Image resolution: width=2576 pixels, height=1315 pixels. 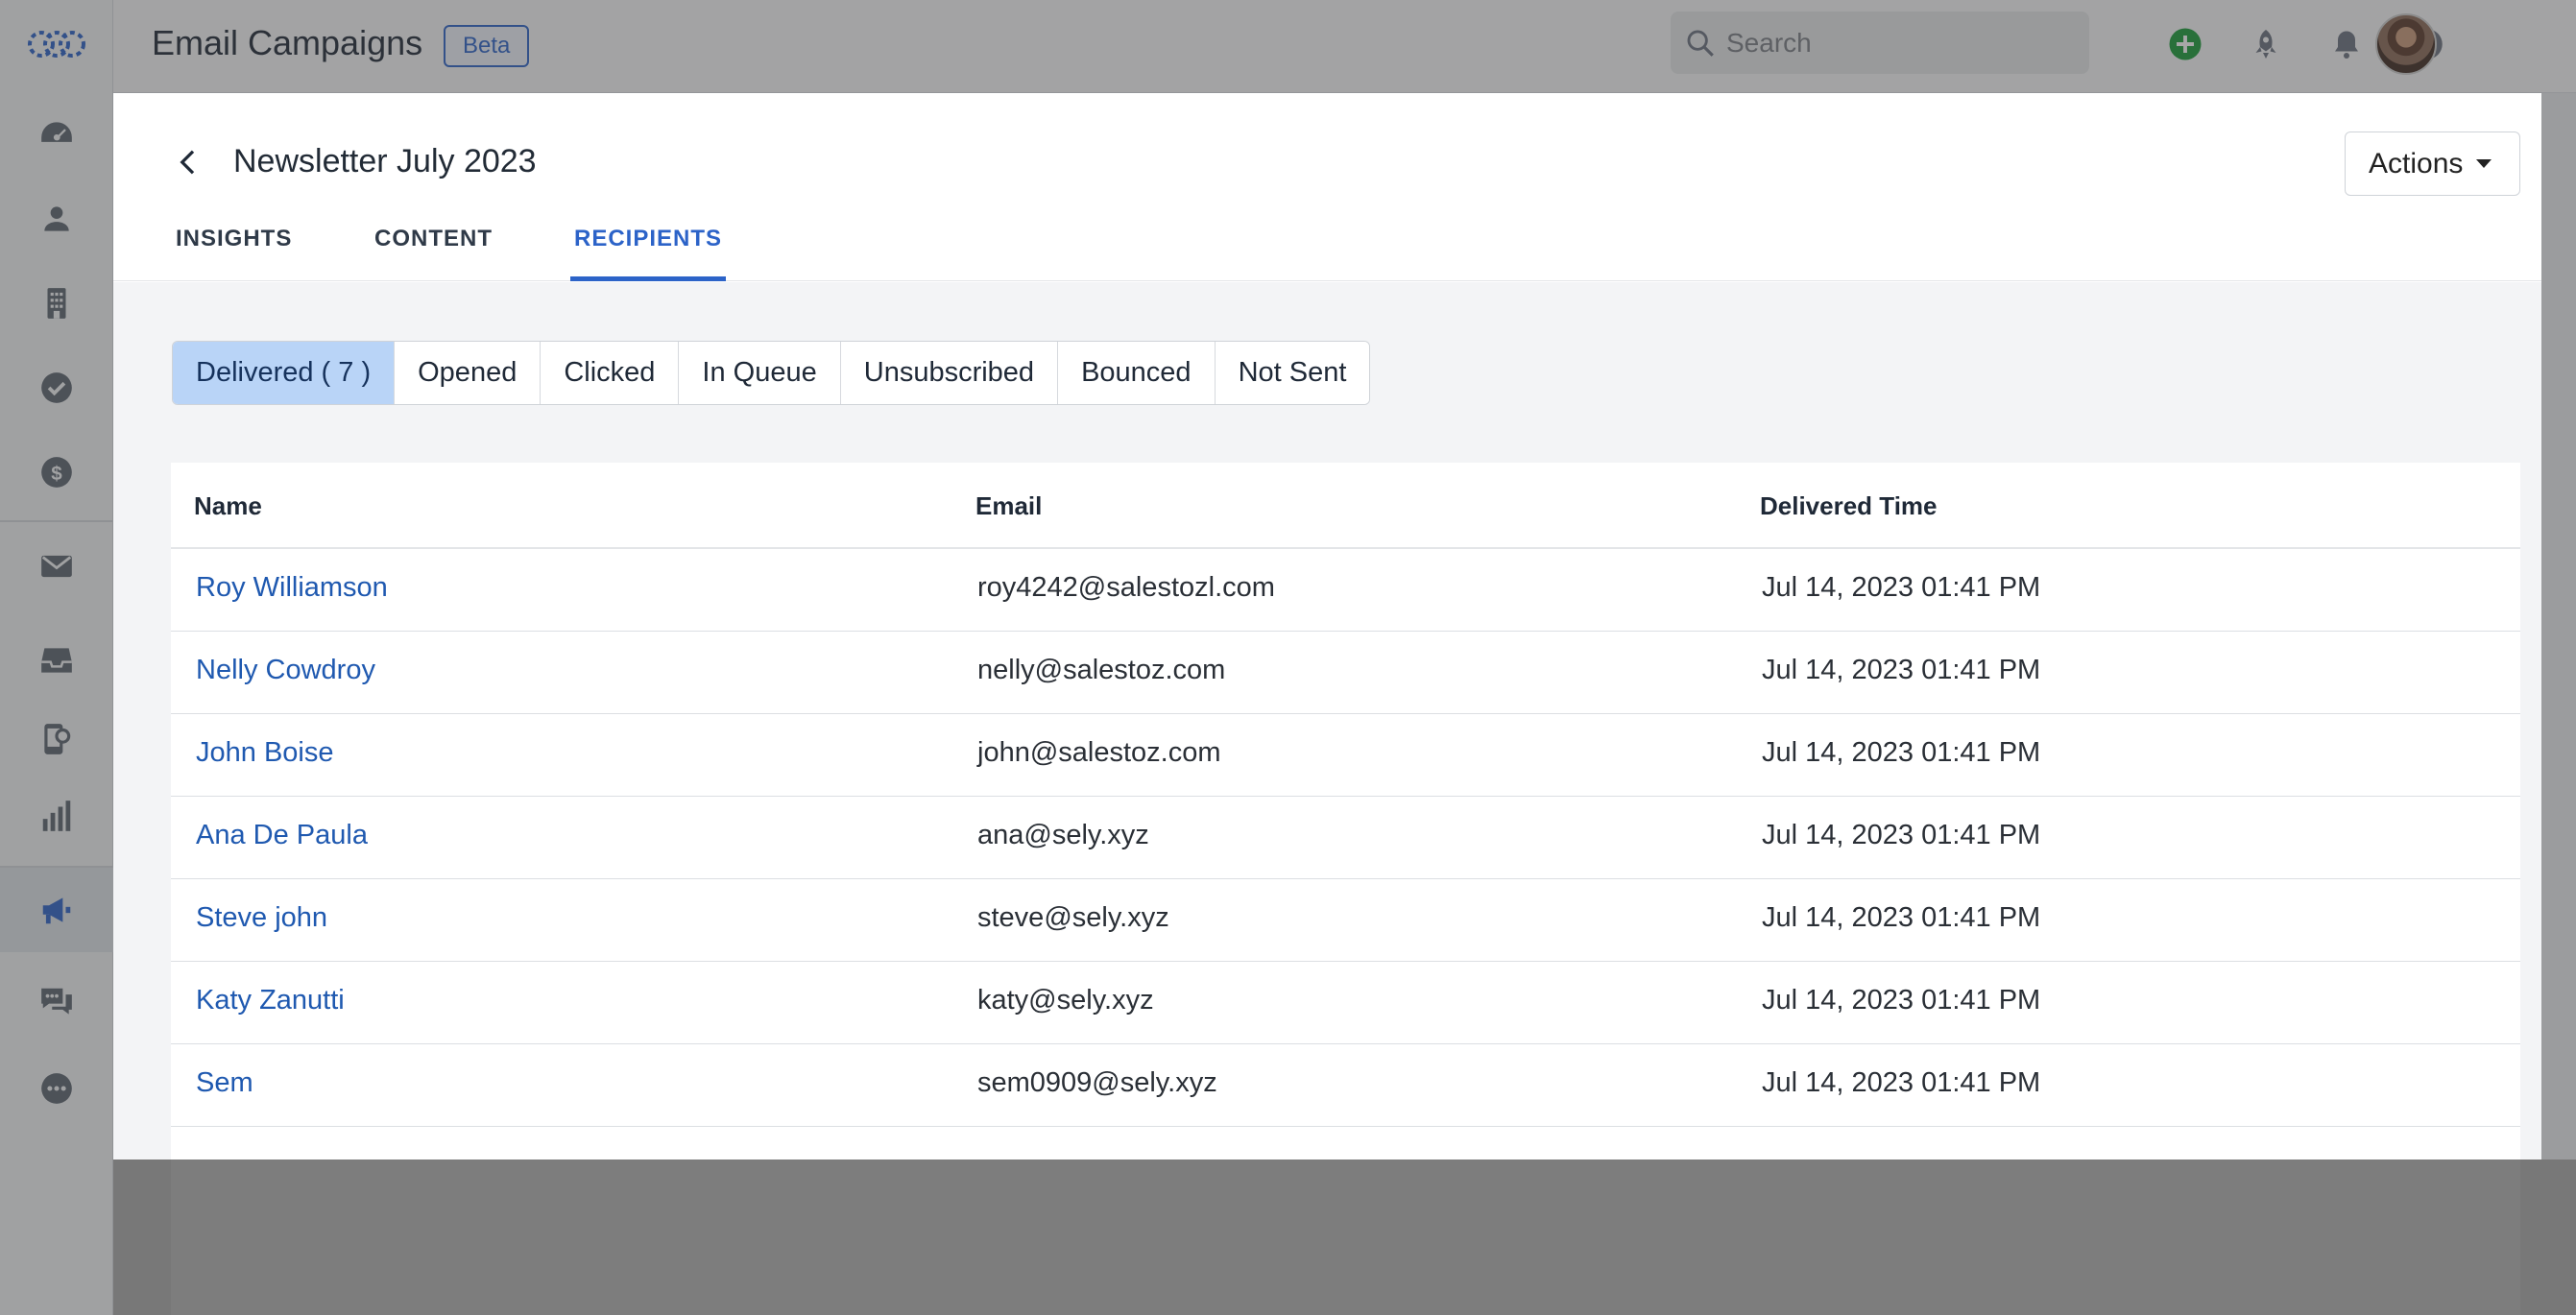 I want to click on sidebar-item-dashboard, so click(x=56, y=134).